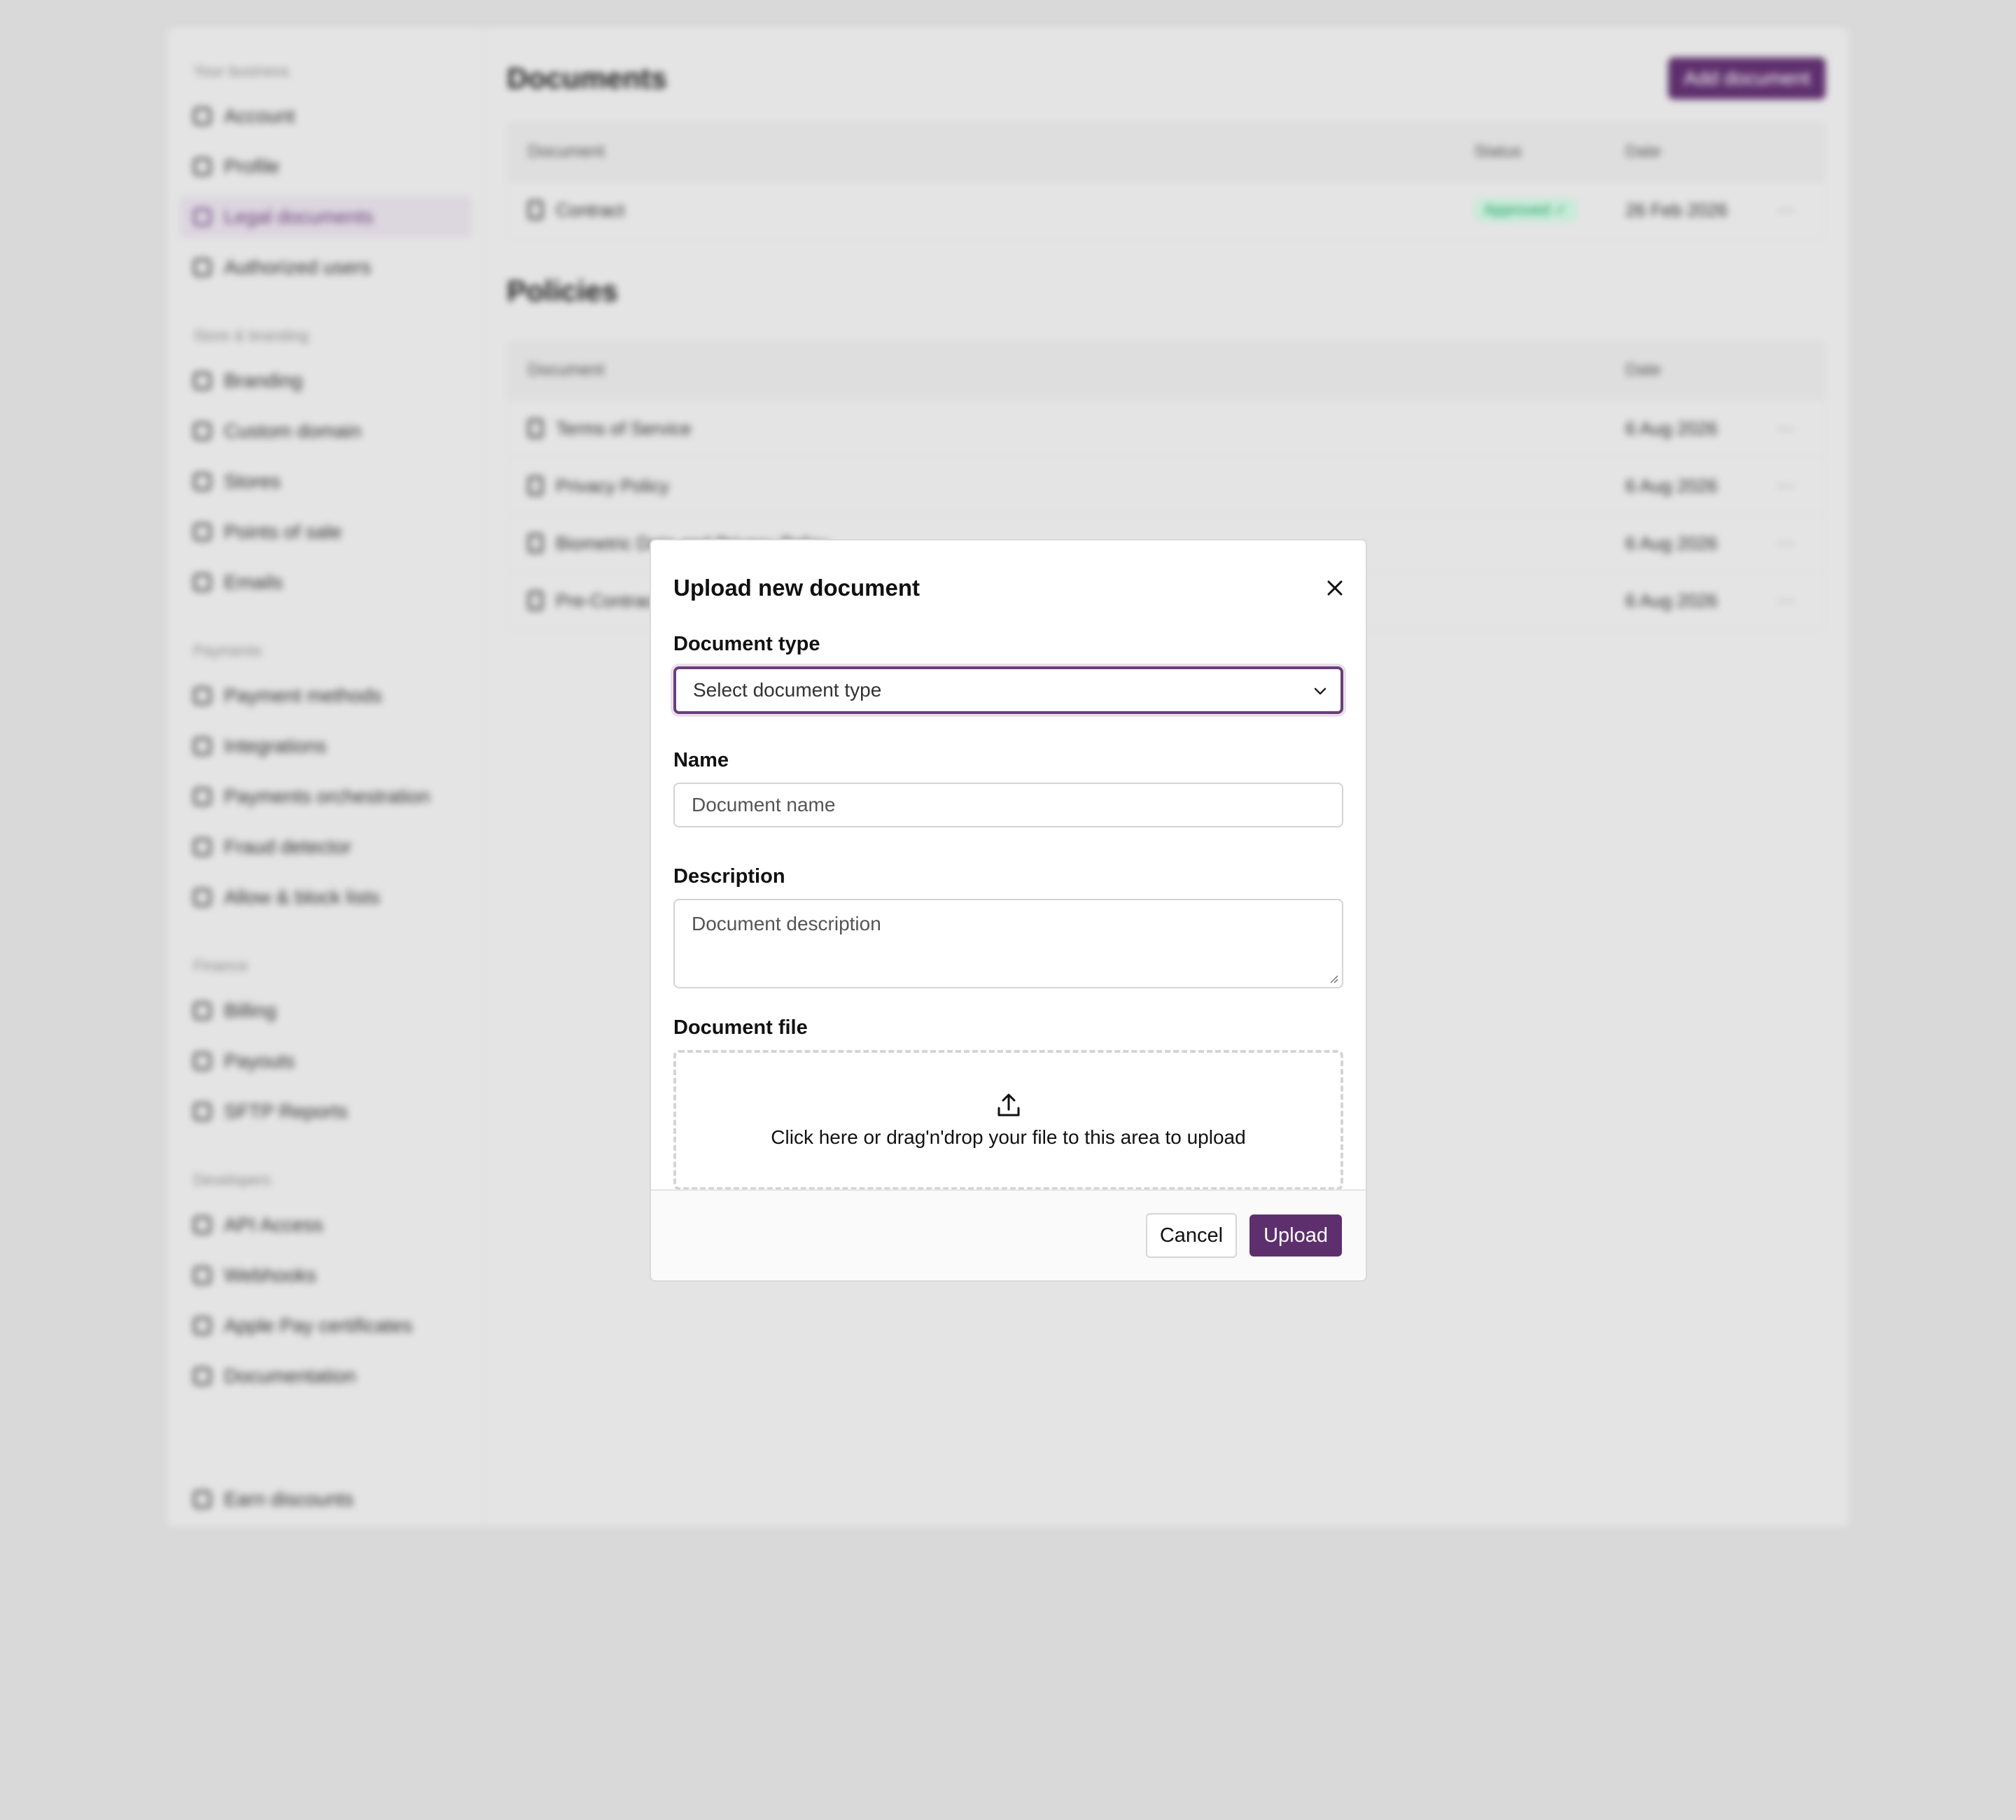 Image resolution: width=2016 pixels, height=1820 pixels. What do you see at coordinates (1008, 1234) in the screenshot?
I see `dialog-footer: Cancel Upload` at bounding box center [1008, 1234].